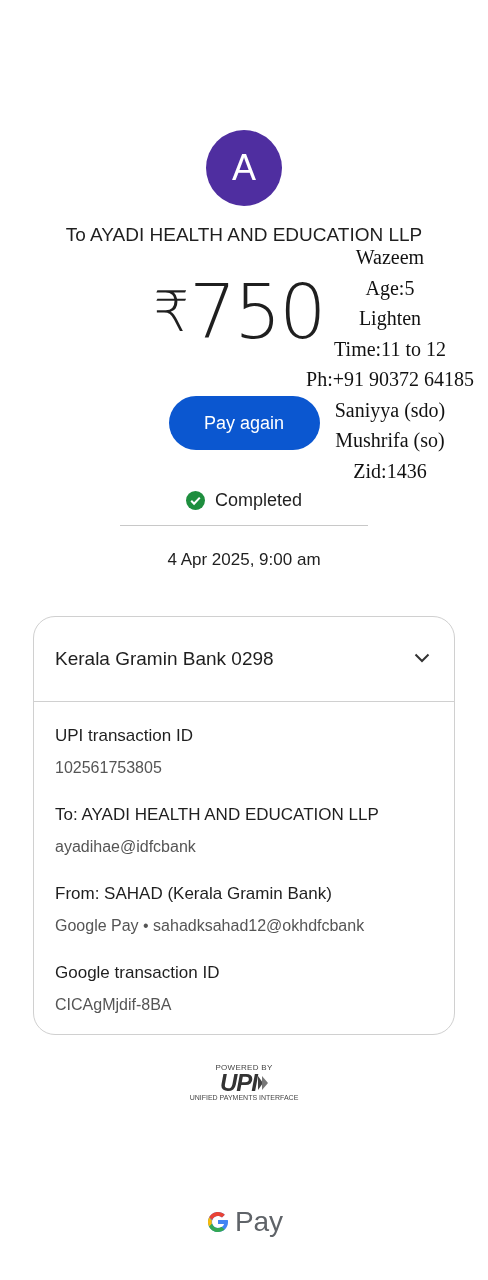 The height and width of the screenshot is (1280, 488). Describe the element at coordinates (244, 235) in the screenshot. I see `recipient-title: To AYADI HEALTH AND EDUCATION LLP` at that location.